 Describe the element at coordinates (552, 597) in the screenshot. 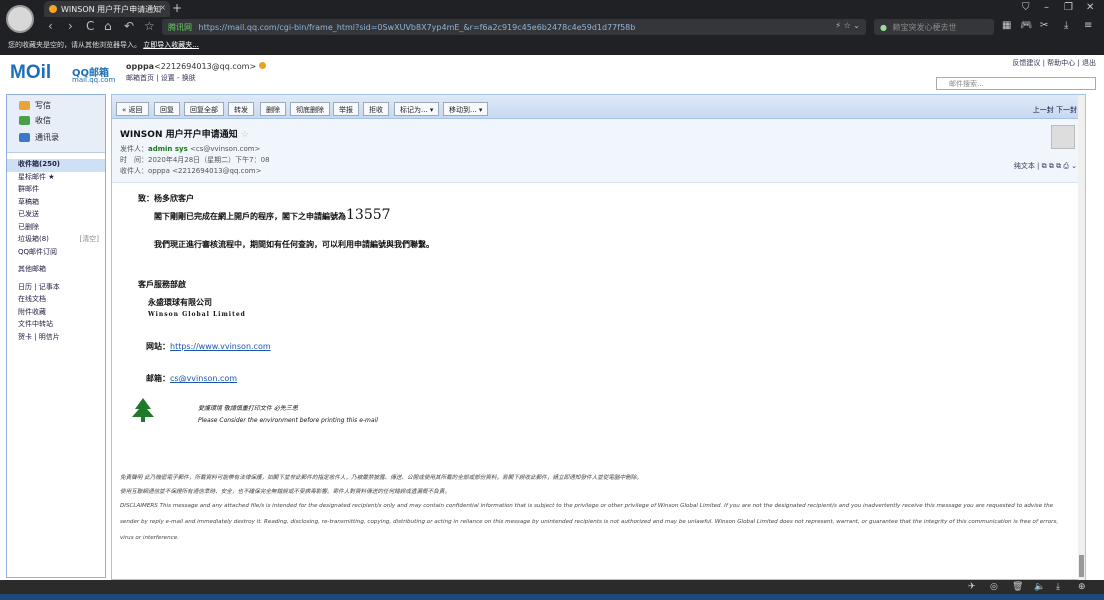

I see `os-taskbar` at that location.